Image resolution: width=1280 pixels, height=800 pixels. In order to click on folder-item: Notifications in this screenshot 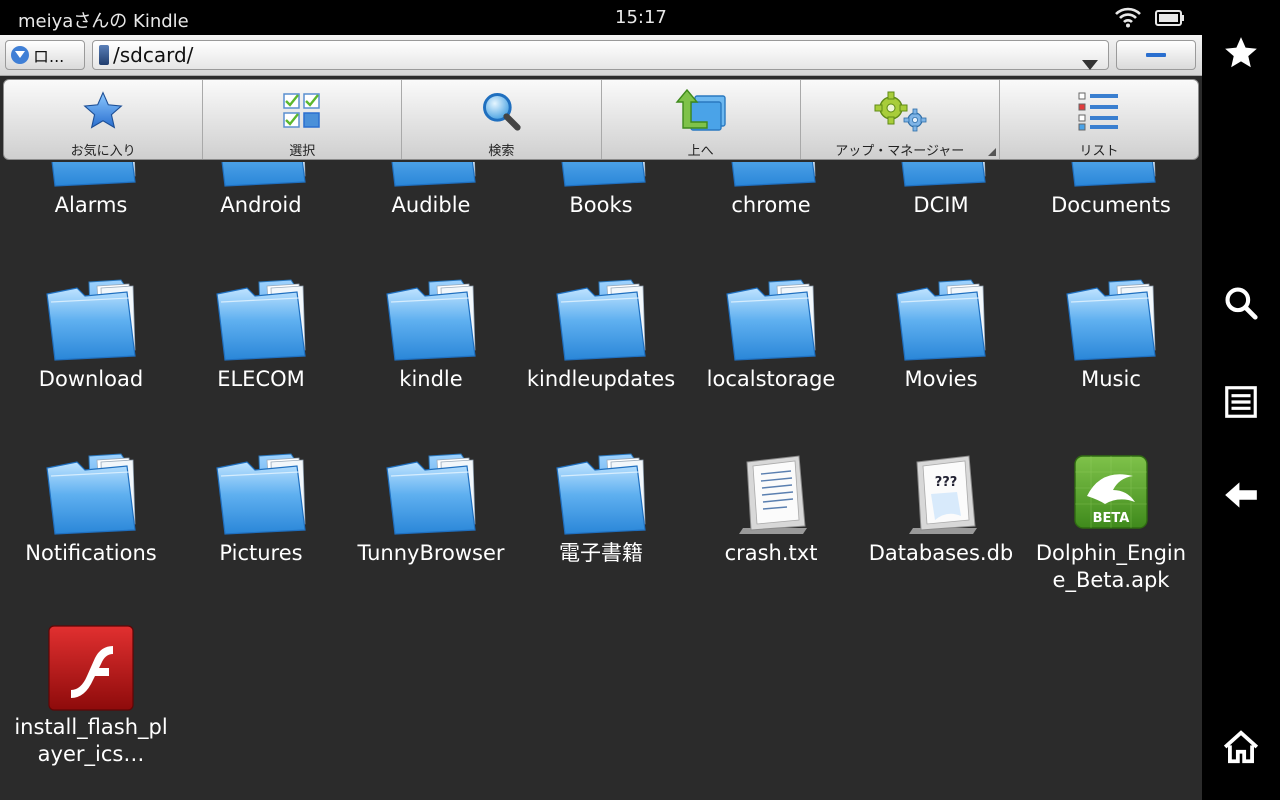, I will do `click(91, 508)`.